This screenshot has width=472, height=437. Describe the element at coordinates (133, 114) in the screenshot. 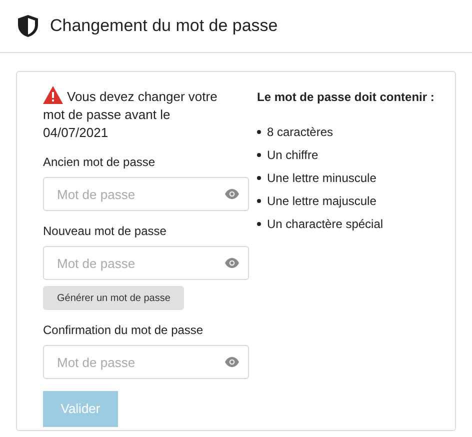

I see `warning-message: Vous devez changer votre mot de passe avant le 04/07/2021` at that location.